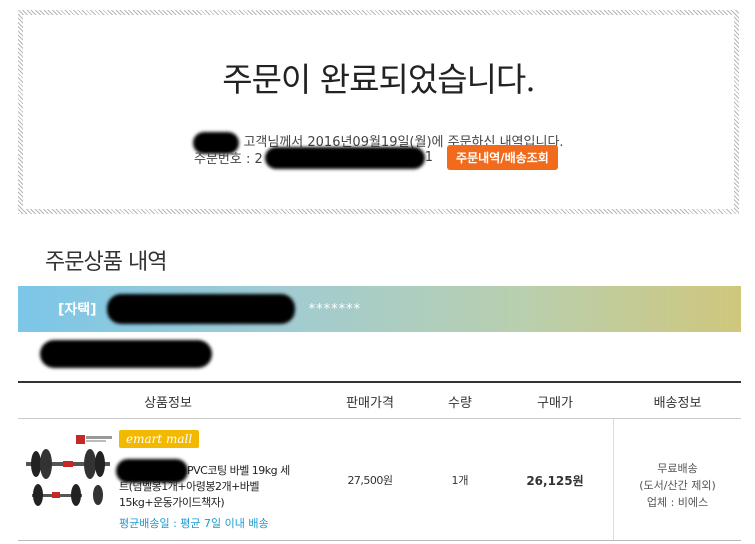 The width and height of the screenshot is (755, 544). Describe the element at coordinates (677, 403) in the screenshot. I see `header-shipping: 배송정보` at that location.